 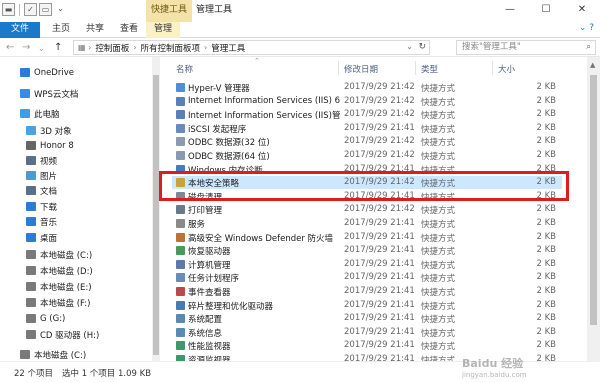 I want to click on file-row: Hyper-V 管理器 2017/9/29 21:42 快捷方式 2 KB, so click(x=367, y=87).